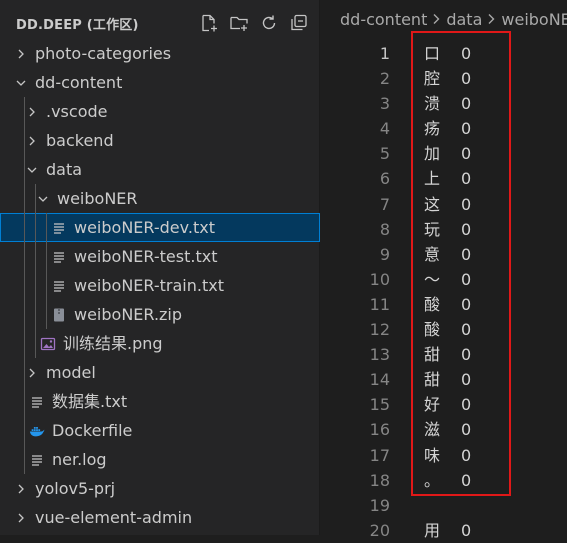 This screenshot has height=543, width=567. I want to click on tree-item-label: dd-content, so click(79, 82).